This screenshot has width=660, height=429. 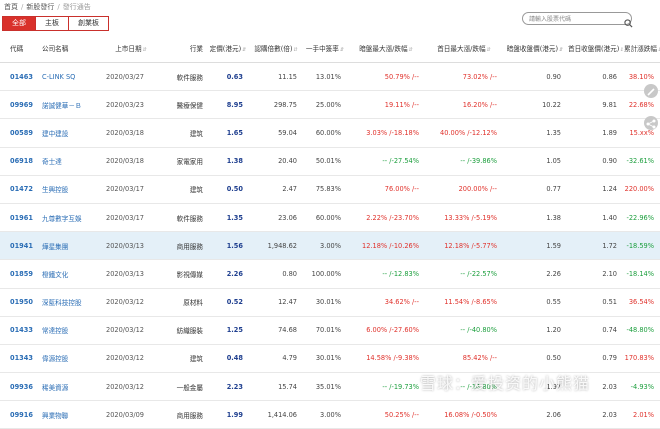 What do you see at coordinates (276, 189) in the screenshot?
I see `subscription-multiple: 2.47` at bounding box center [276, 189].